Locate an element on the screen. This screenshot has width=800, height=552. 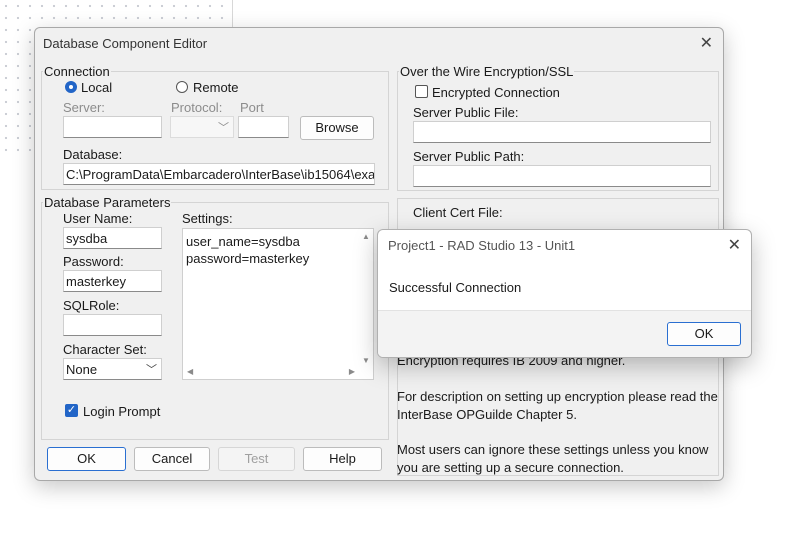
sqlrole-input is located at coordinates (112, 325).